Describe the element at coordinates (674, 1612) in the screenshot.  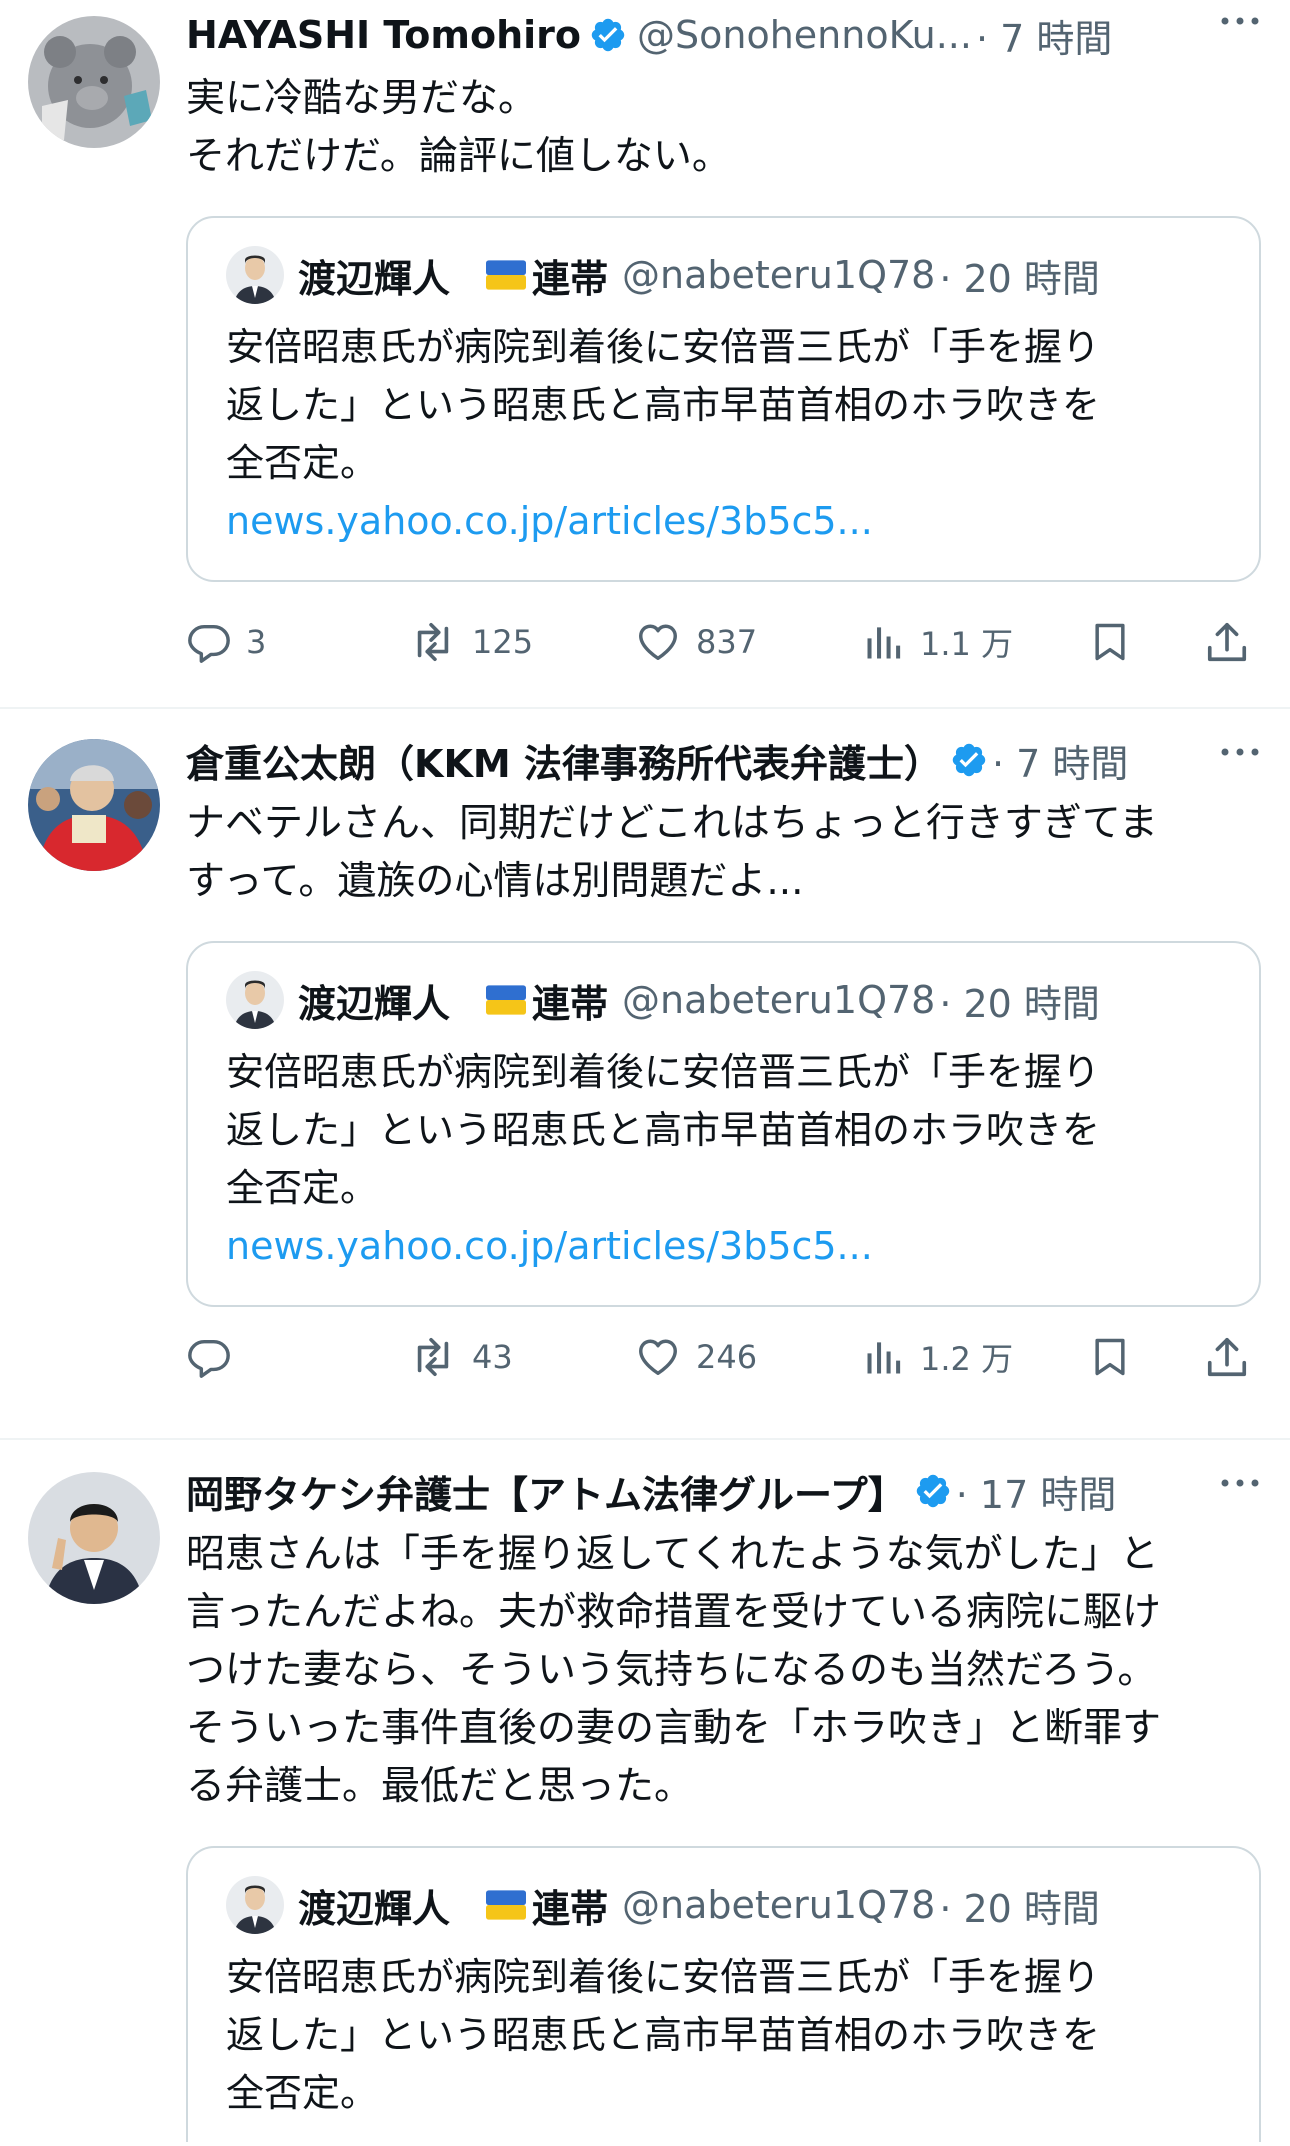
I see `tweet-text-line: 言ったんだよね。夫が救命措置を受けている病院に駆け` at that location.